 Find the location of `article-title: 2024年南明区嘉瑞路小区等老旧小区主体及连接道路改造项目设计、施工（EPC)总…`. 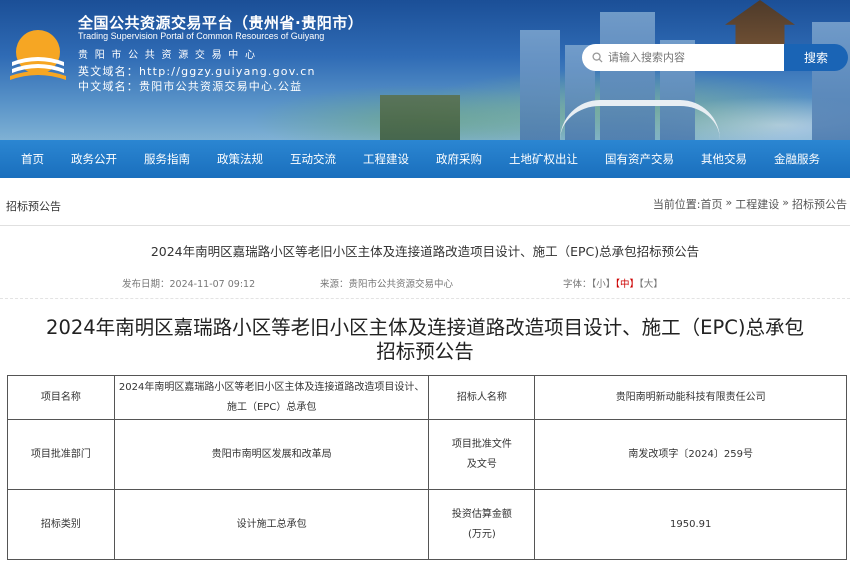

article-title: 2024年南明区嘉瑞路小区等老旧小区主体及连接道路改造项目设计、施工（EPC)总… is located at coordinates (425, 251).